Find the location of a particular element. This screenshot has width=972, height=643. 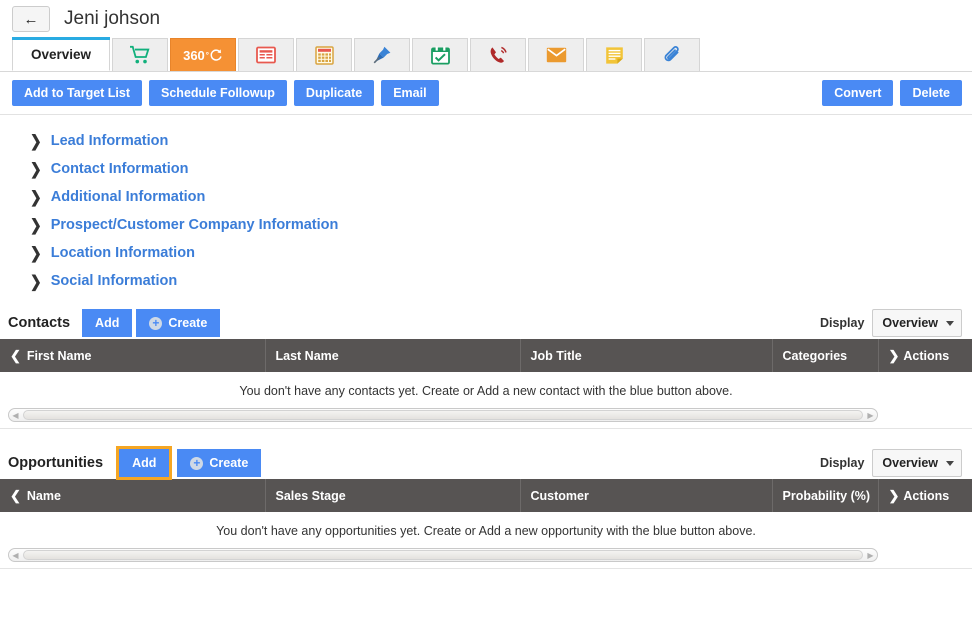

contacts-scroll-wrap: ◀ ▶ is located at coordinates (486, 415).